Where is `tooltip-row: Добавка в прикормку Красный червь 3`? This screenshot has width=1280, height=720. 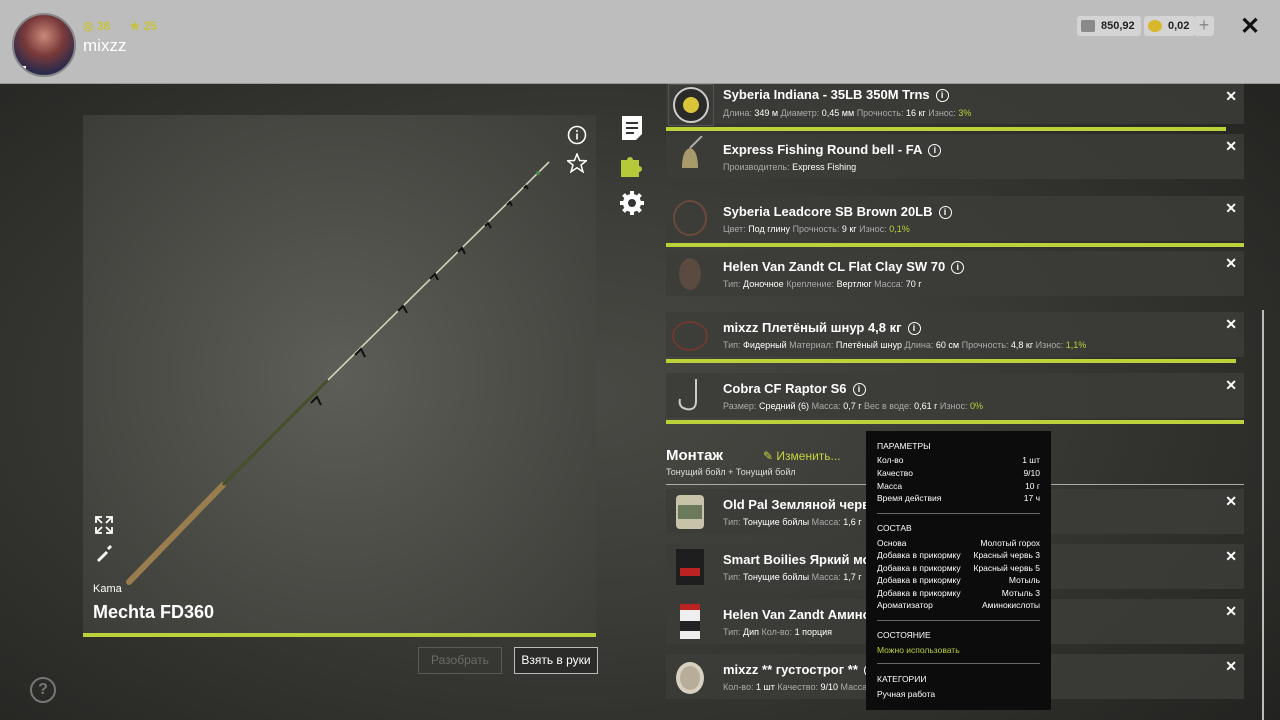 tooltip-row: Добавка в прикормку Красный червь 3 is located at coordinates (958, 555).